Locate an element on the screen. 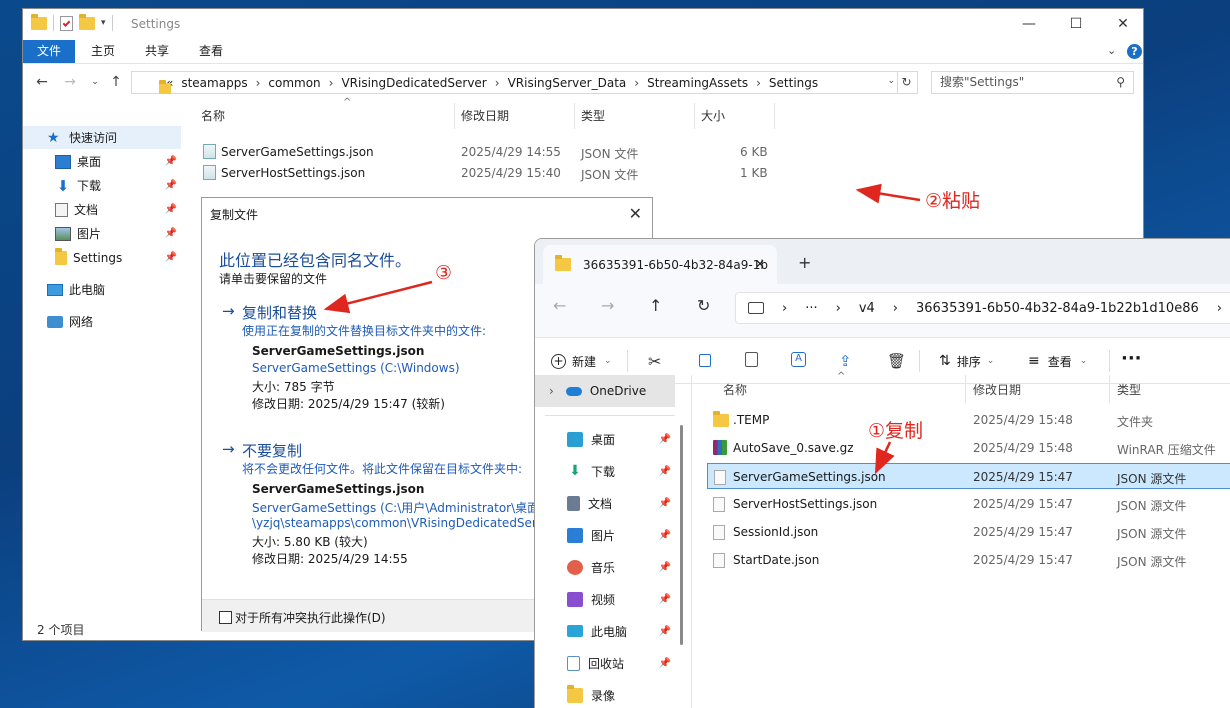 The image size is (1230, 708). arrow-paste is located at coordinates (888, 193).